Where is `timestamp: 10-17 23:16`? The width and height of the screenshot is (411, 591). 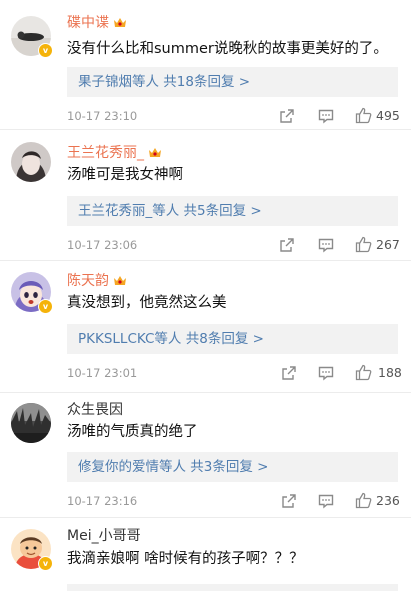 timestamp: 10-17 23:16 is located at coordinates (102, 501).